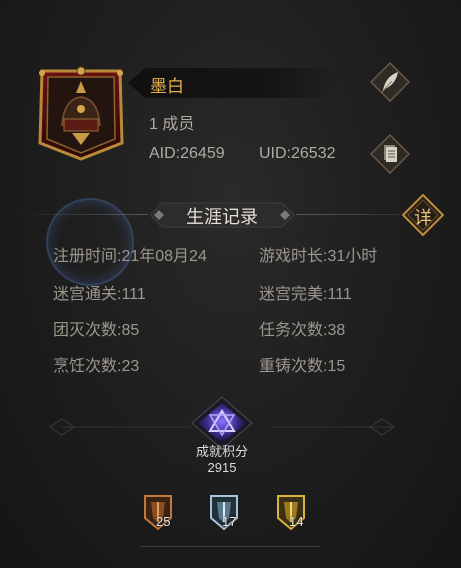 The height and width of the screenshot is (568, 461). I want to click on uid-label: UID:26532, so click(297, 153).